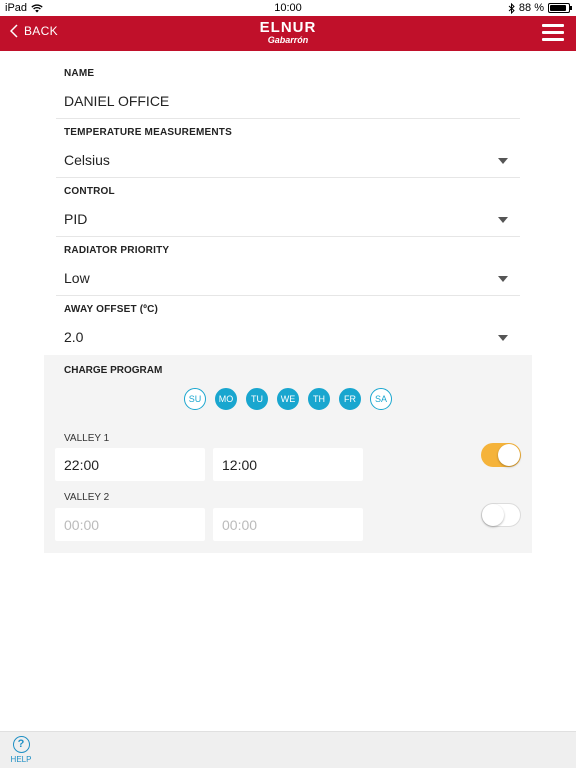 This screenshot has height=768, width=576. I want to click on field-label: NAME, so click(79, 73).